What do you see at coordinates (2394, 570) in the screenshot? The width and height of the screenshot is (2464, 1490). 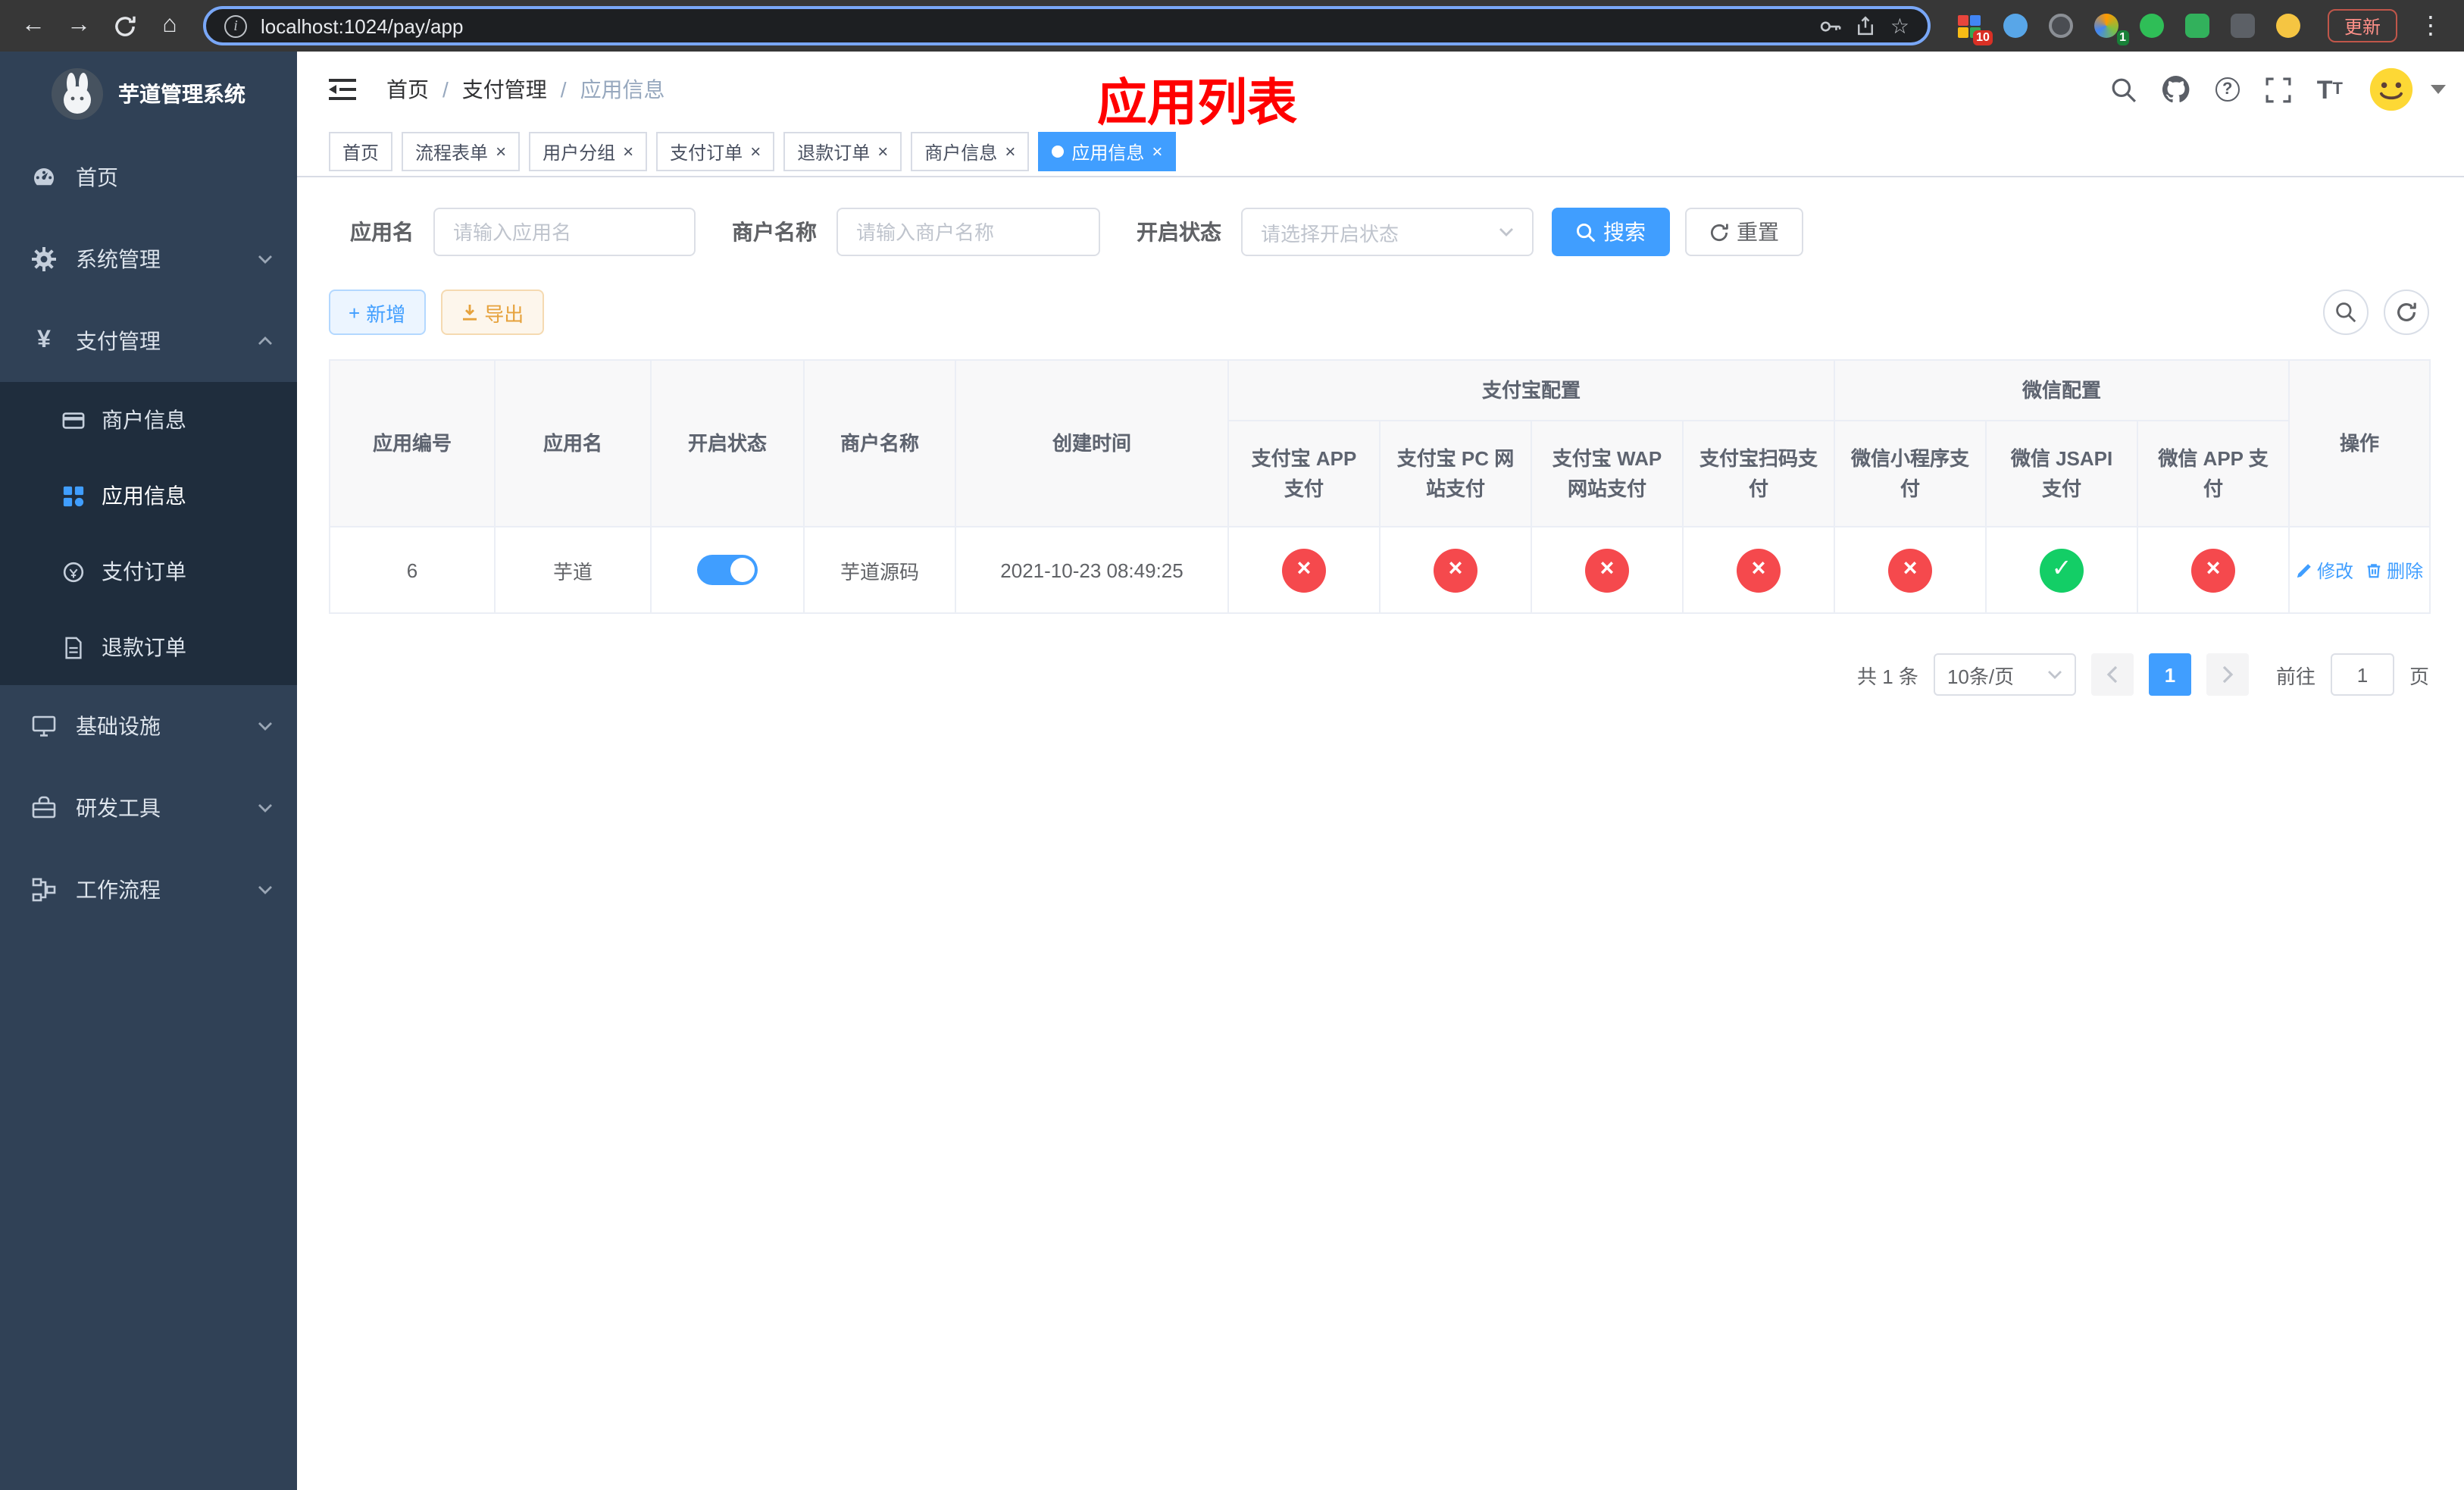 I see `delete-link: 删除` at bounding box center [2394, 570].